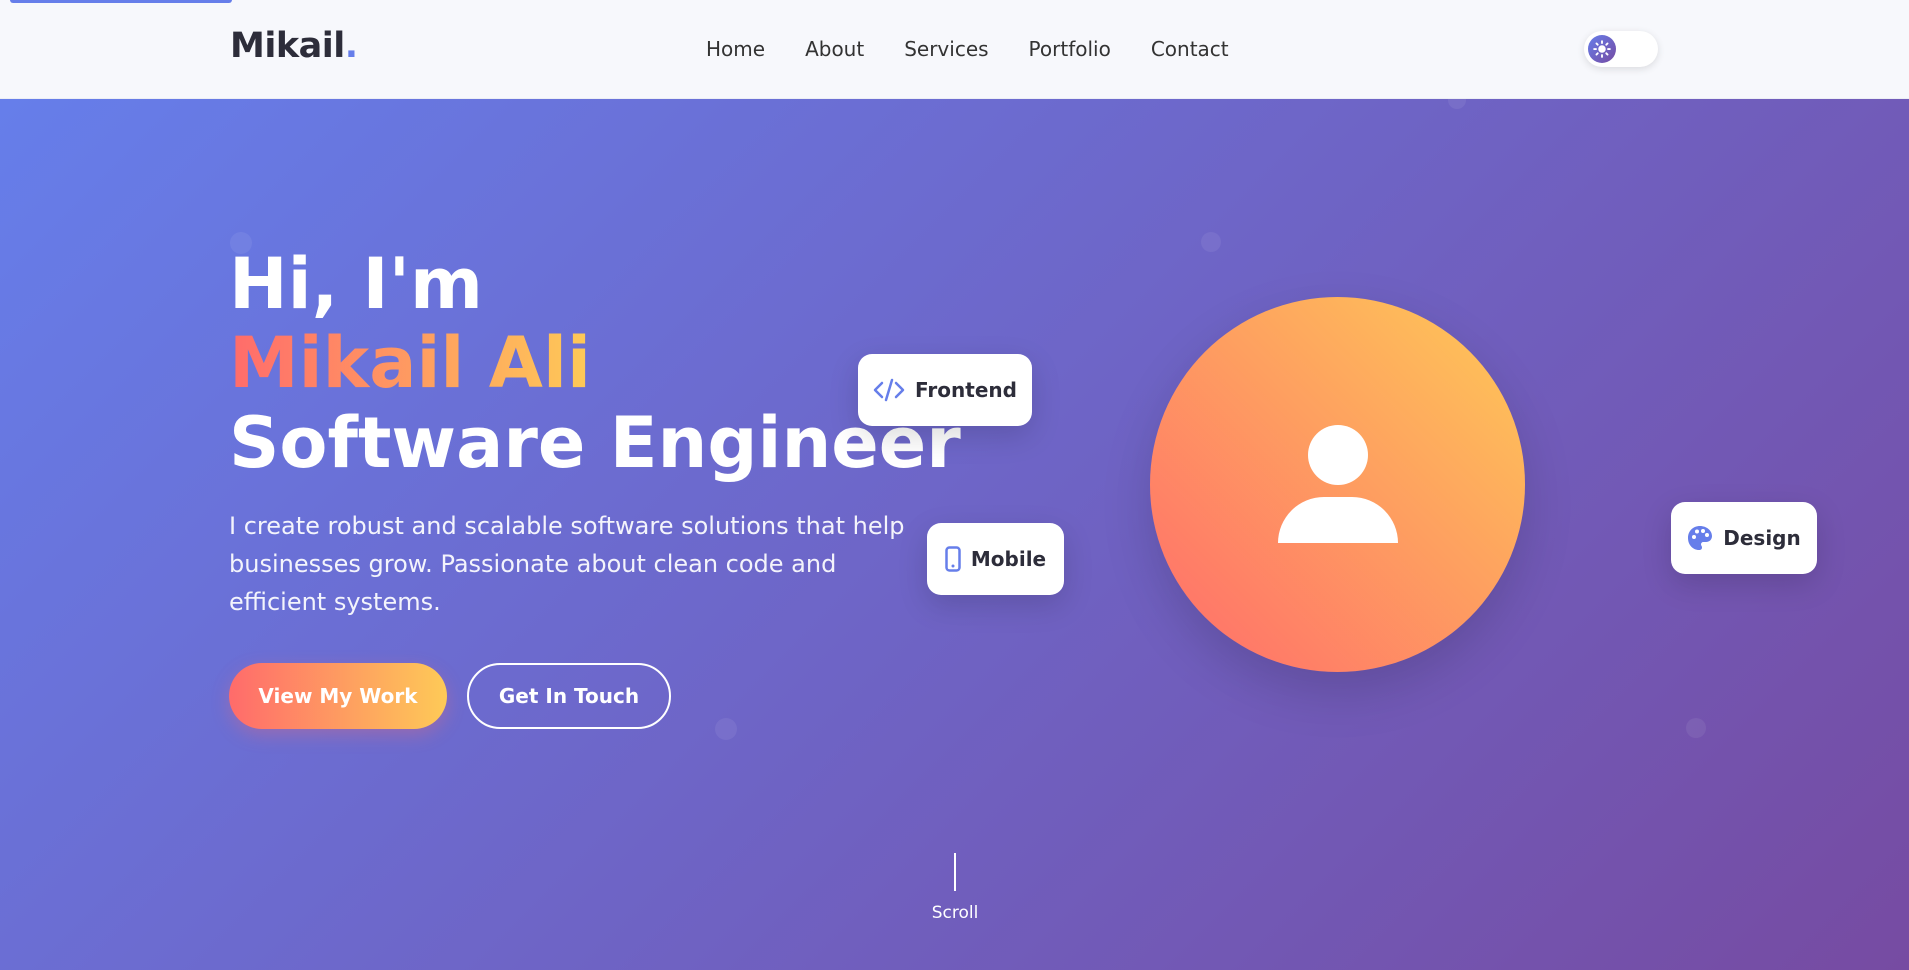 The height and width of the screenshot is (970, 1909). What do you see at coordinates (1700, 538) in the screenshot?
I see `palette-icon` at bounding box center [1700, 538].